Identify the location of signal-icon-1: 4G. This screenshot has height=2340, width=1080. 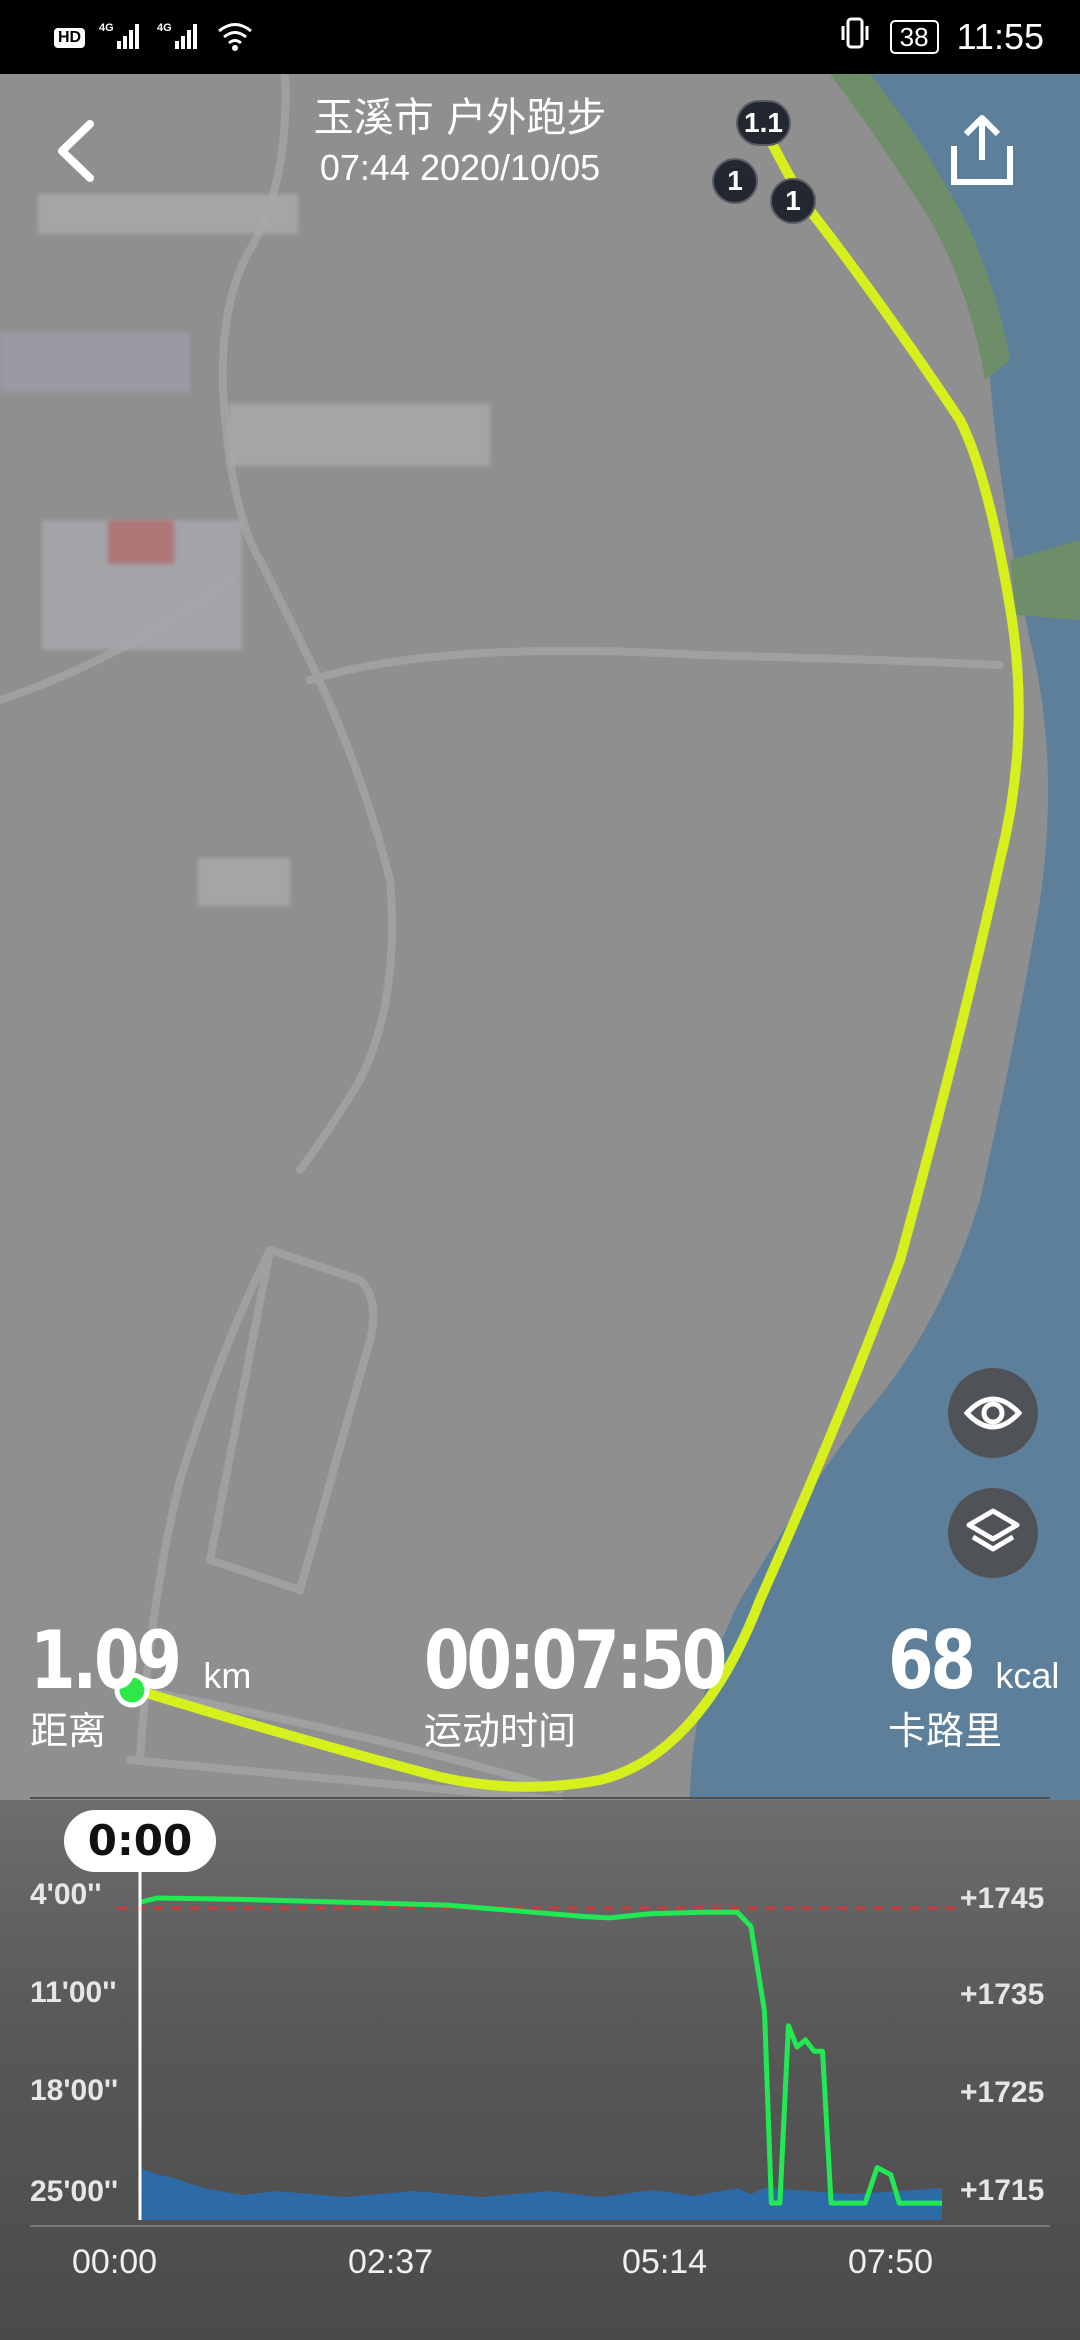
(121, 38).